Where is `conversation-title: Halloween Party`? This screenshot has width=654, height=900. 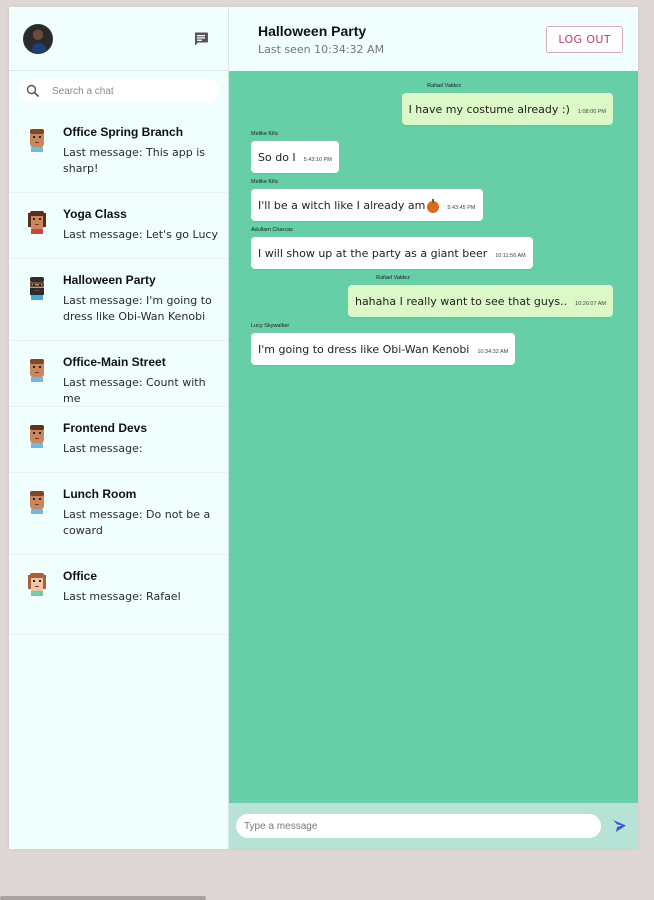 conversation-title: Halloween Party is located at coordinates (312, 30).